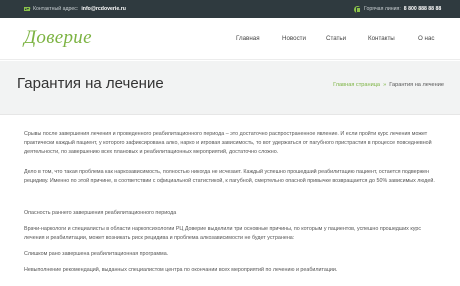  I want to click on phone-link: 8 800 888 88 88, so click(423, 9).